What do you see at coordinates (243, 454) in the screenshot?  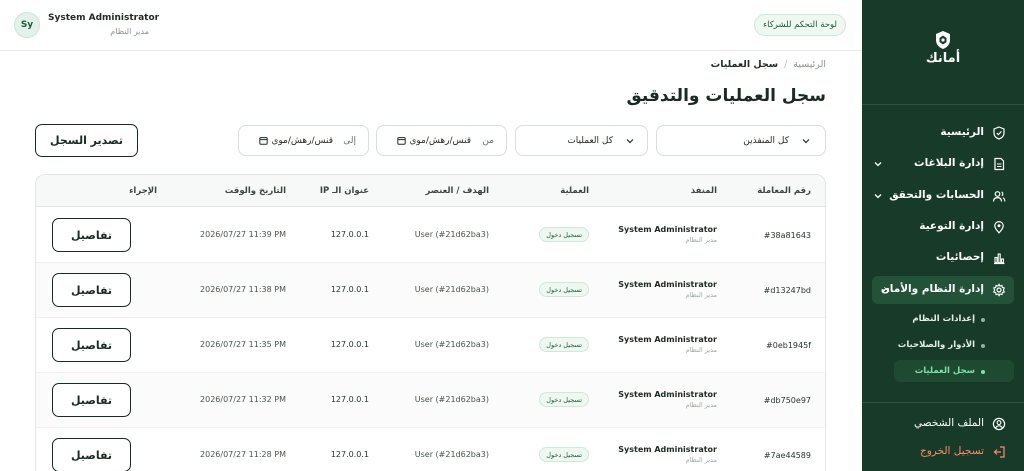 I see `datetime-cell: 2026/07/27 11:28 PM` at bounding box center [243, 454].